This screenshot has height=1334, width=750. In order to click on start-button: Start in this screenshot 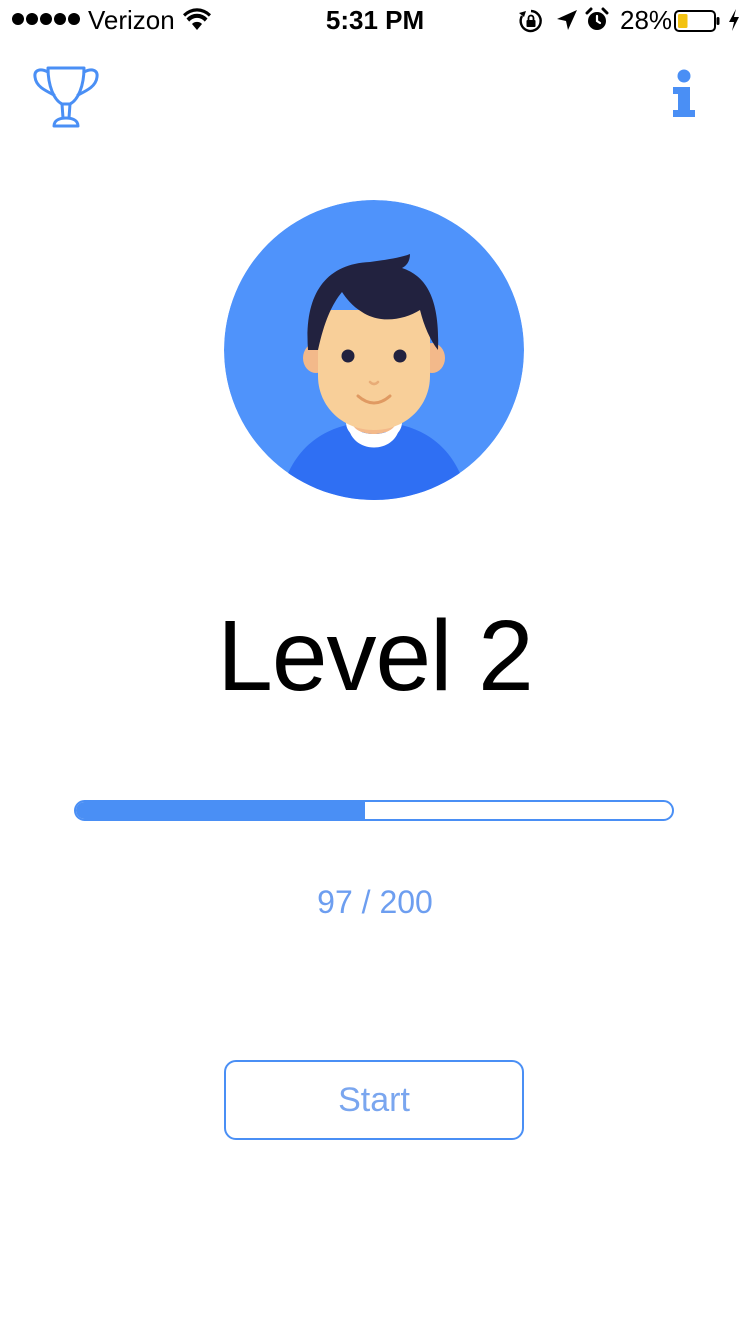, I will do `click(374, 1100)`.